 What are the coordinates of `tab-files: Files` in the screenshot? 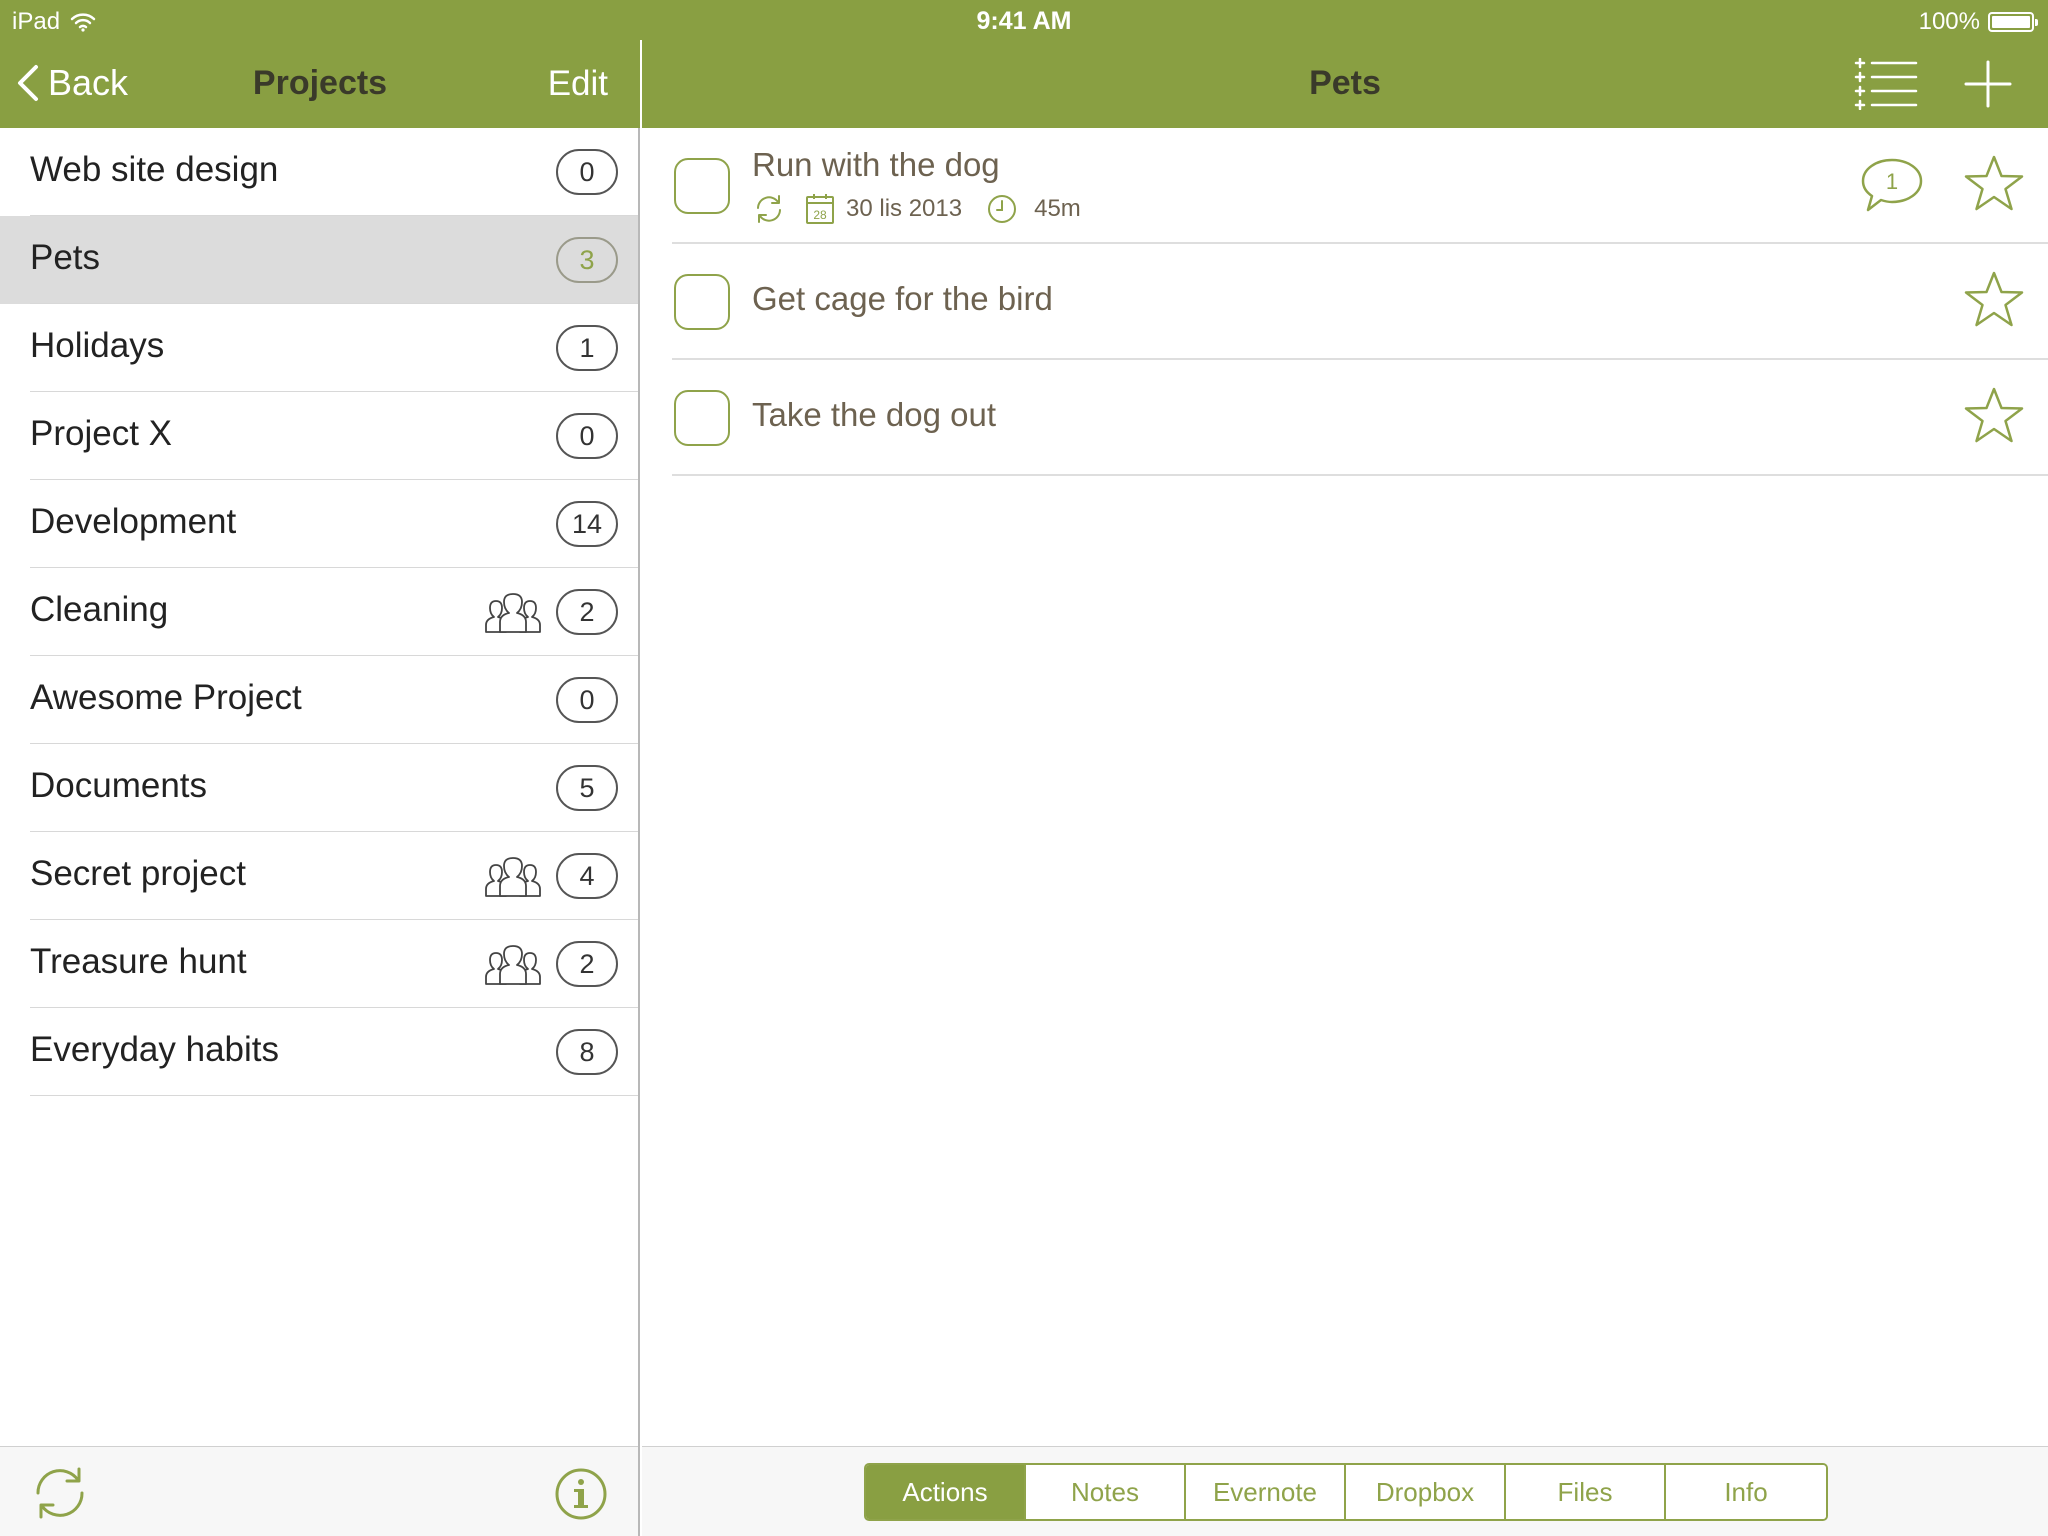 It's located at (1586, 1492).